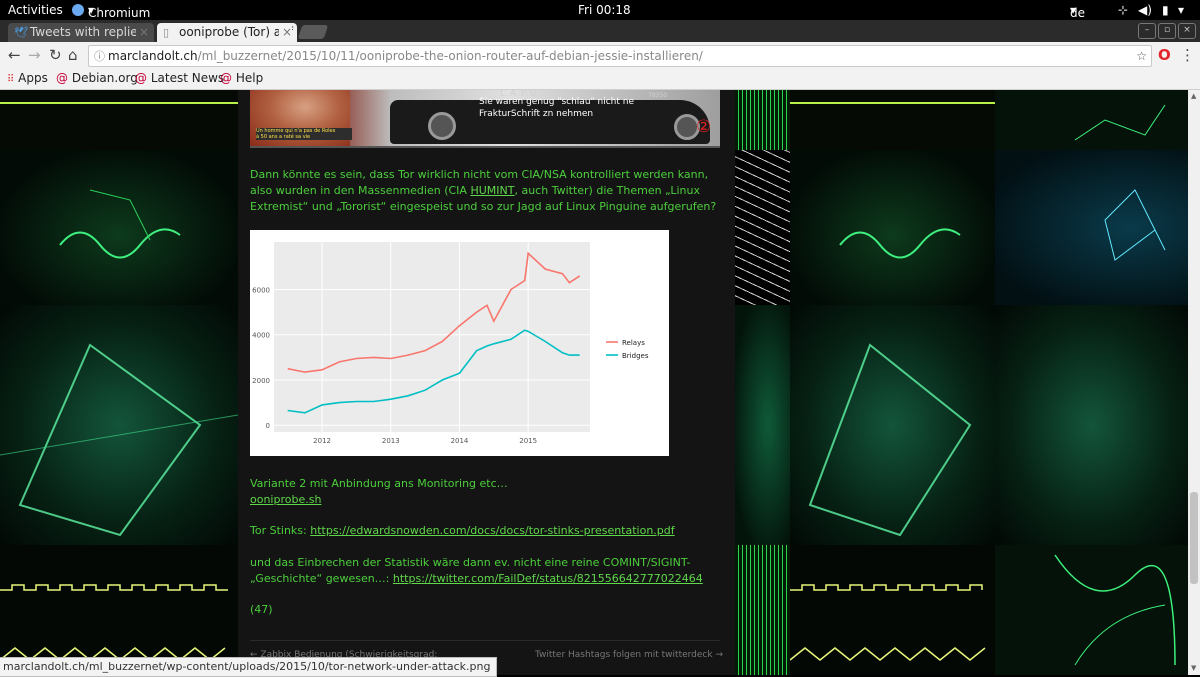 This screenshot has width=1200, height=677. What do you see at coordinates (1123, 10) in the screenshot?
I see `network-icon: ⊹` at bounding box center [1123, 10].